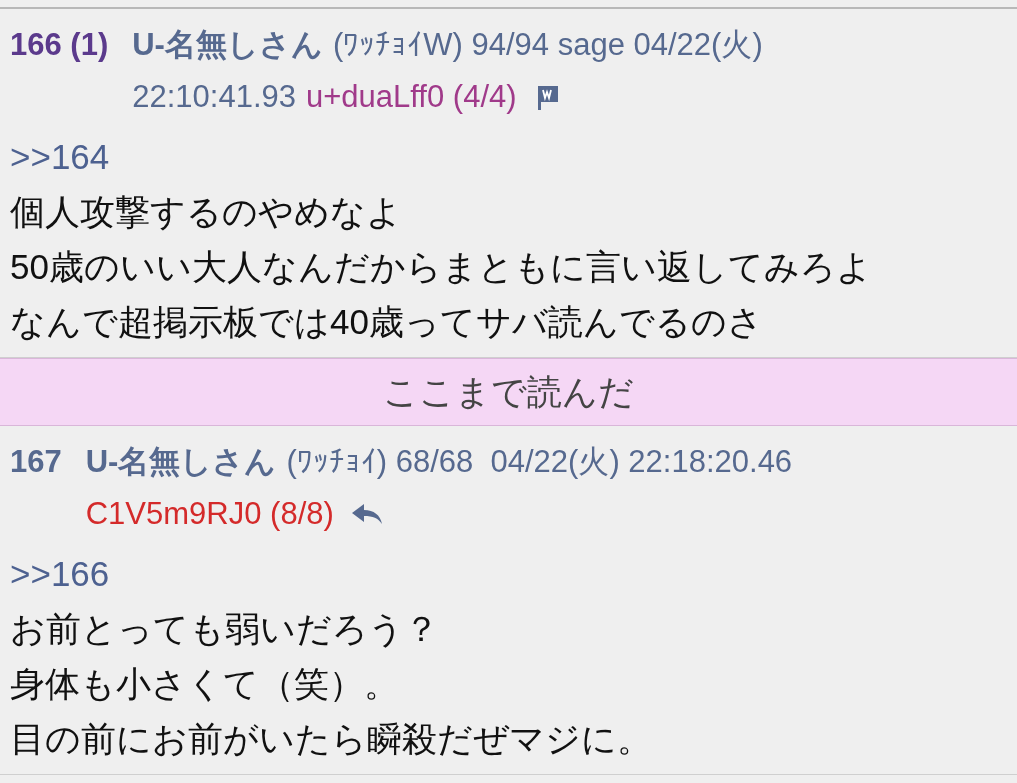 This screenshot has width=1017, height=783. What do you see at coordinates (441, 267) in the screenshot?
I see `post-text-line: 50歳のいい大人なんだからまともに言い返してみろよ` at bounding box center [441, 267].